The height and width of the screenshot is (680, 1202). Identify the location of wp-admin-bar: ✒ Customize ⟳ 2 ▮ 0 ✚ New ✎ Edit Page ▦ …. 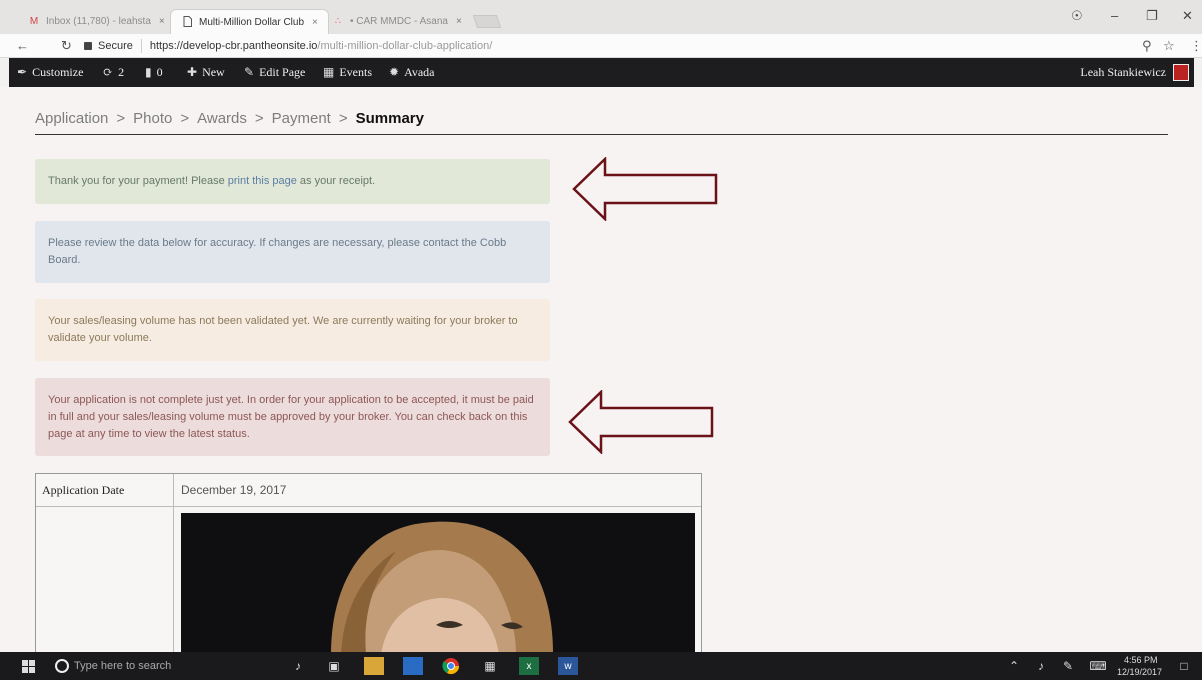
(601, 72).